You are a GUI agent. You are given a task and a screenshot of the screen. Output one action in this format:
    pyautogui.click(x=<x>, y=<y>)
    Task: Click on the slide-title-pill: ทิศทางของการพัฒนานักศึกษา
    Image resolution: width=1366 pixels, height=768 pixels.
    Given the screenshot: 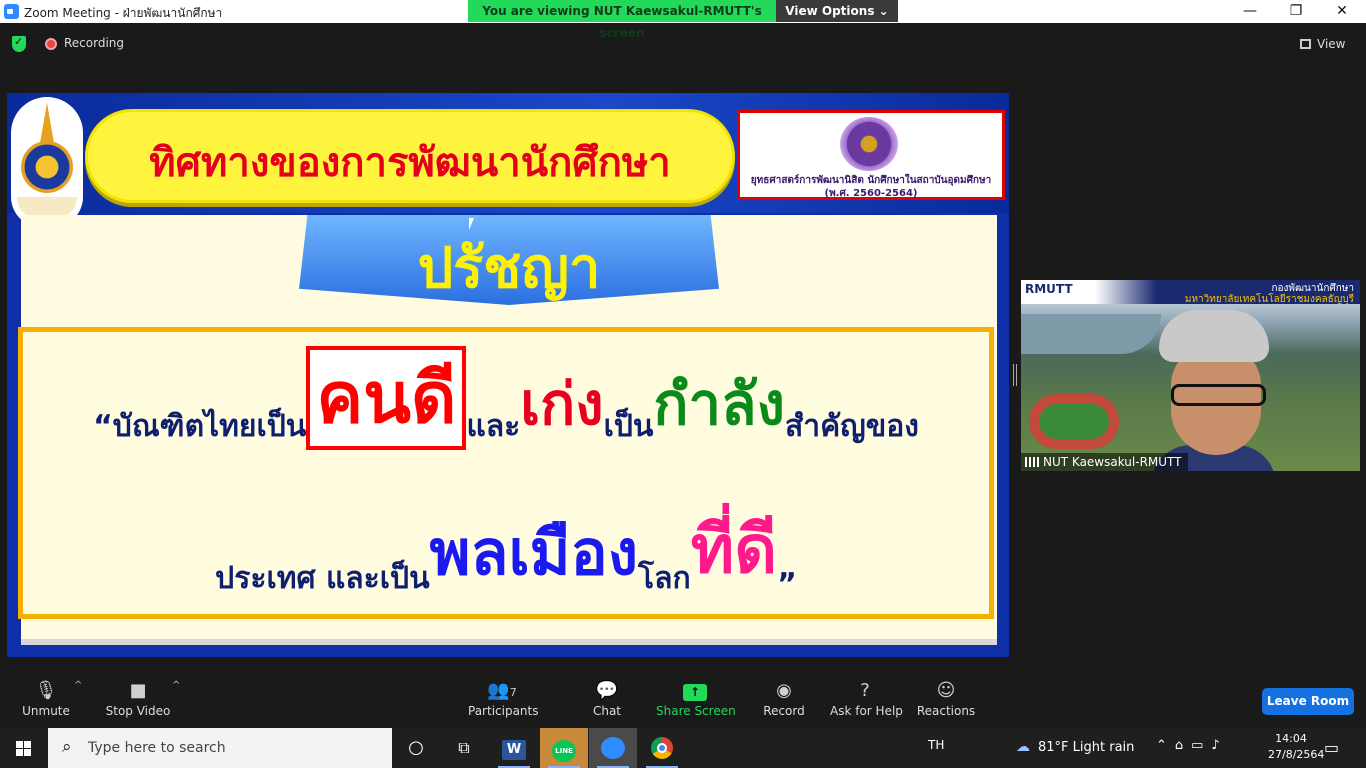 What is the action you would take?
    pyautogui.click(x=410, y=156)
    